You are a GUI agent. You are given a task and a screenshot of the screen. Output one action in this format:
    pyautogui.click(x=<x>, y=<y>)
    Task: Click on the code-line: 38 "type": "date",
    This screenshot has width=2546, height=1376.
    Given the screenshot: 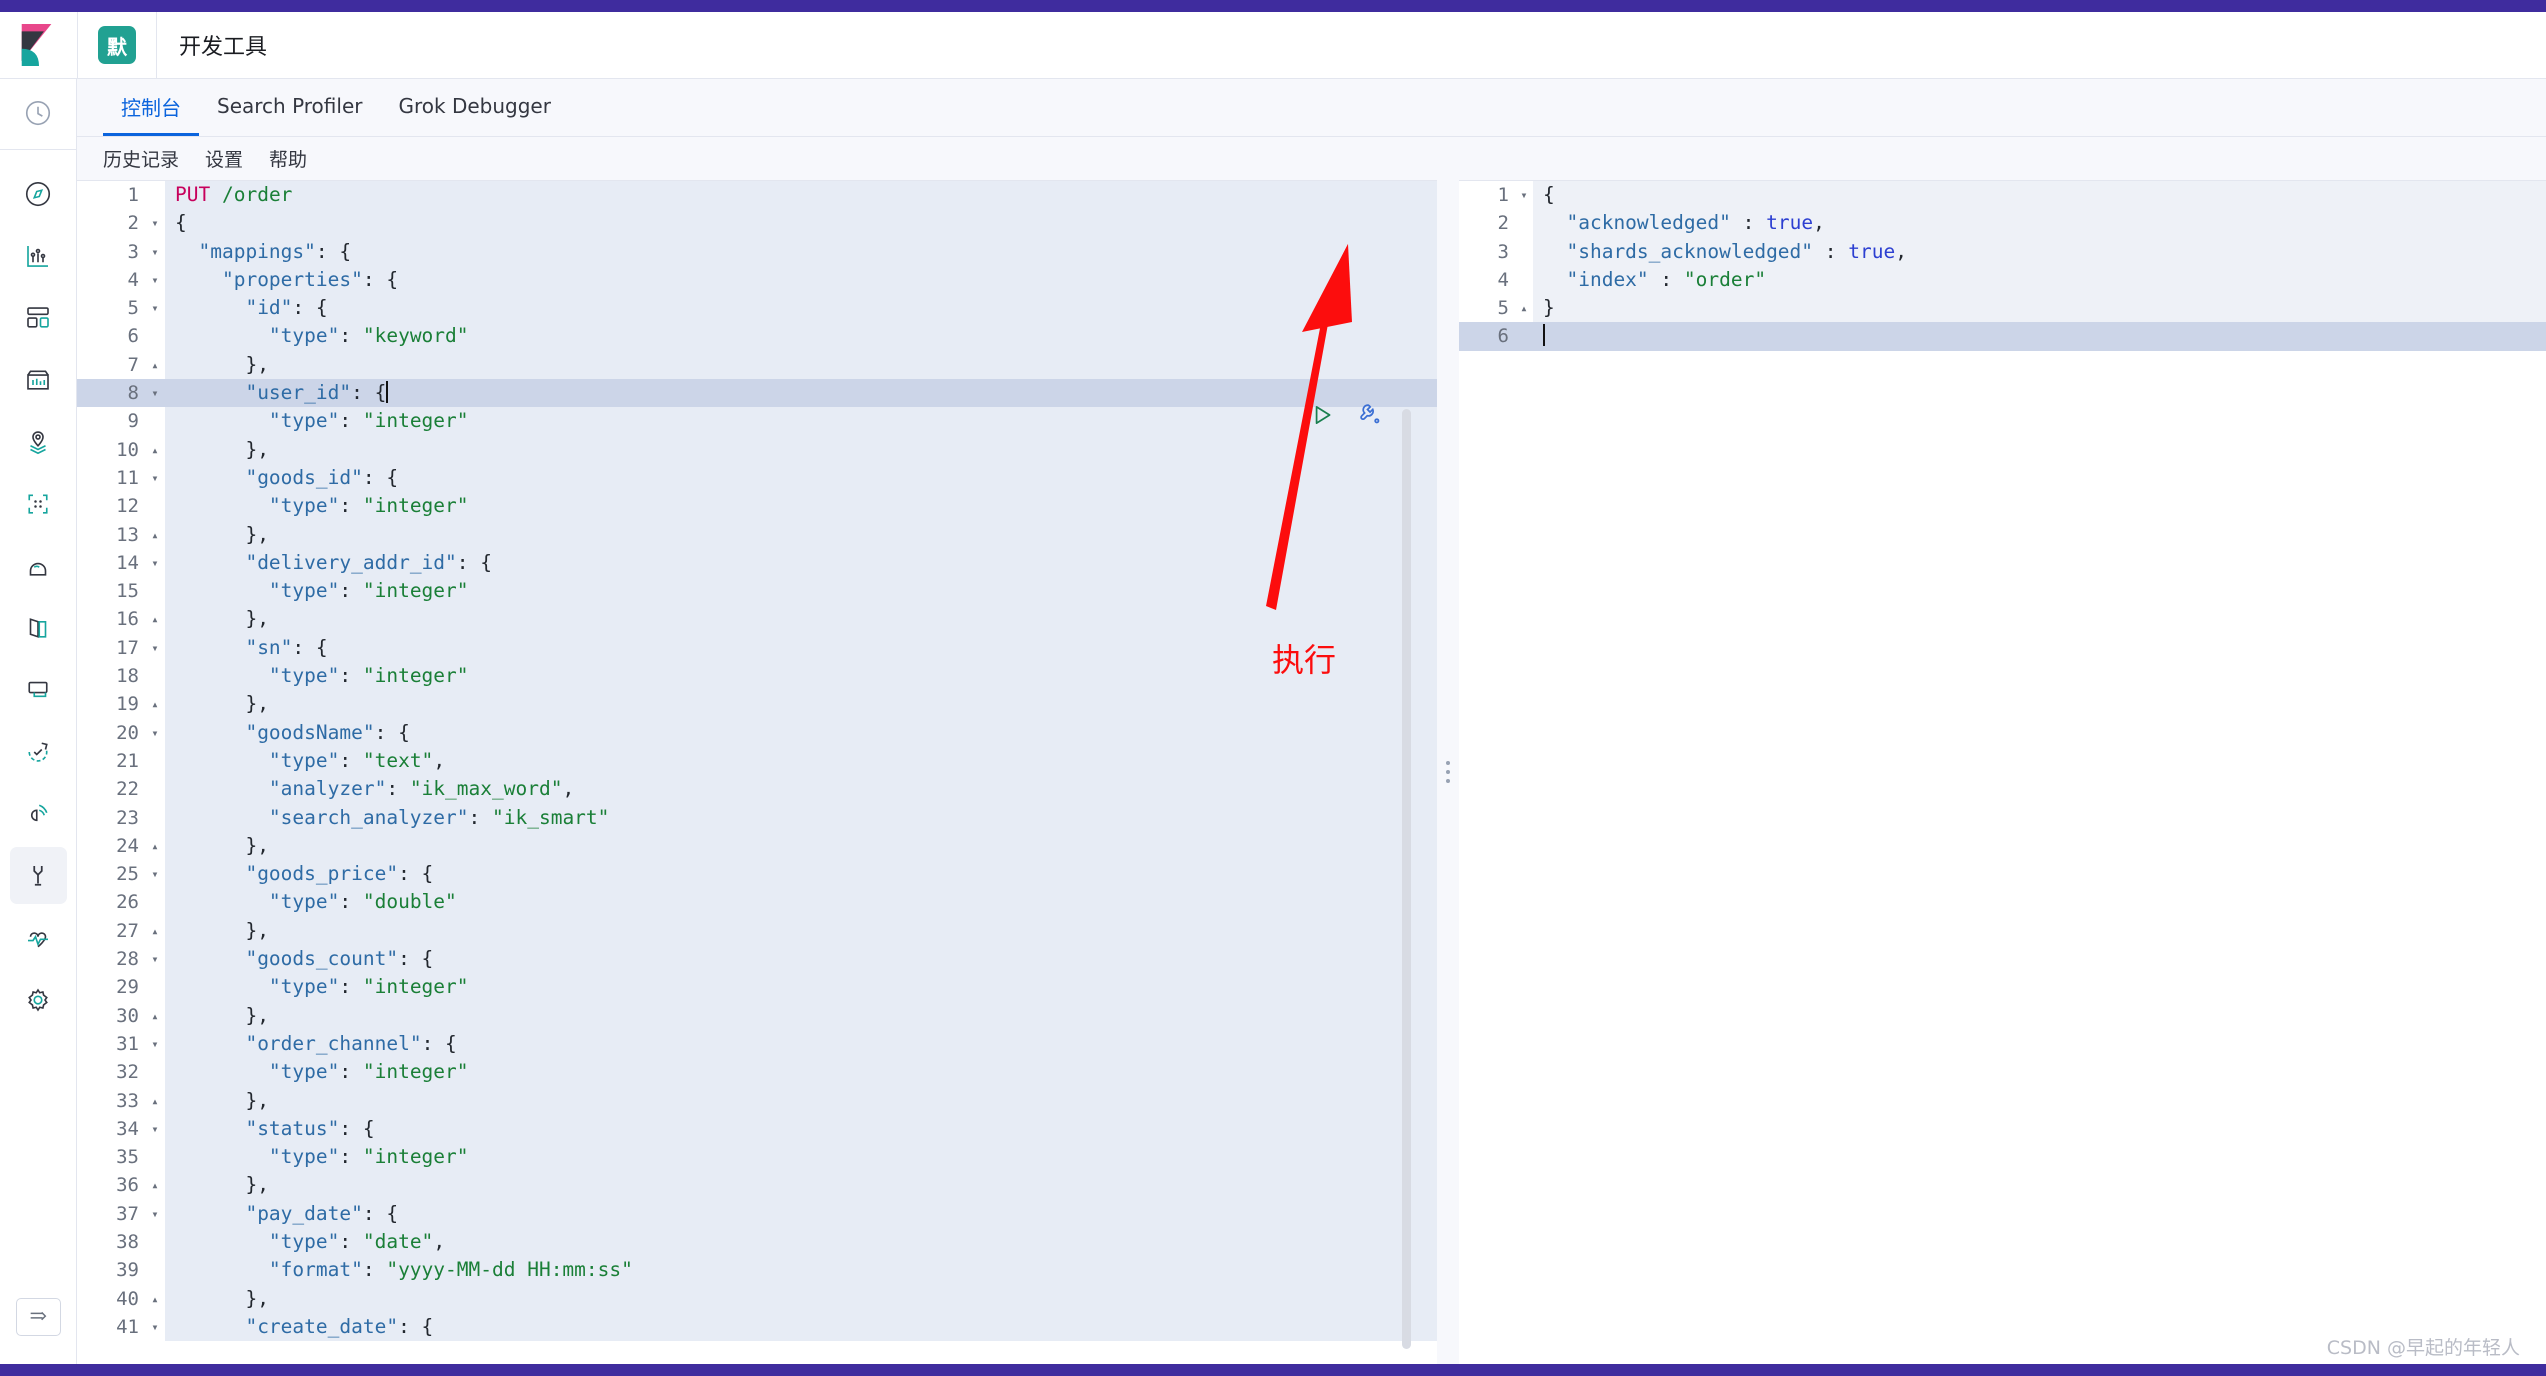 What is the action you would take?
    pyautogui.click(x=757, y=1242)
    